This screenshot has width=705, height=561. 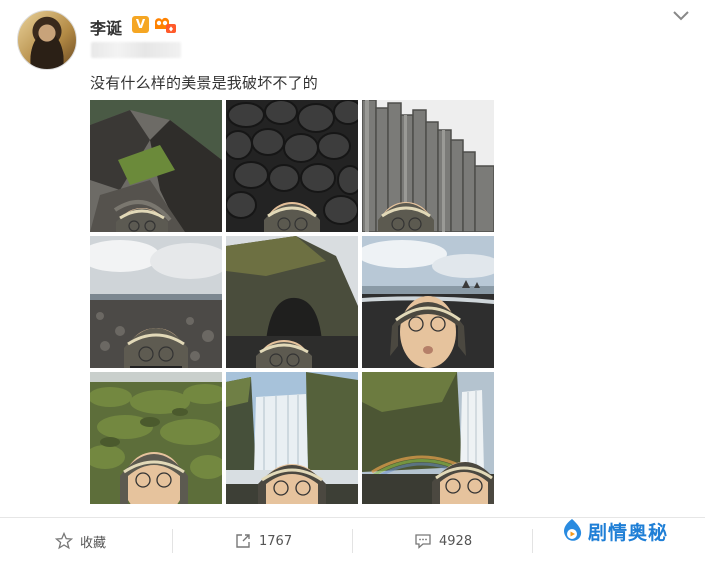 I want to click on user-avatar, so click(x=47, y=40).